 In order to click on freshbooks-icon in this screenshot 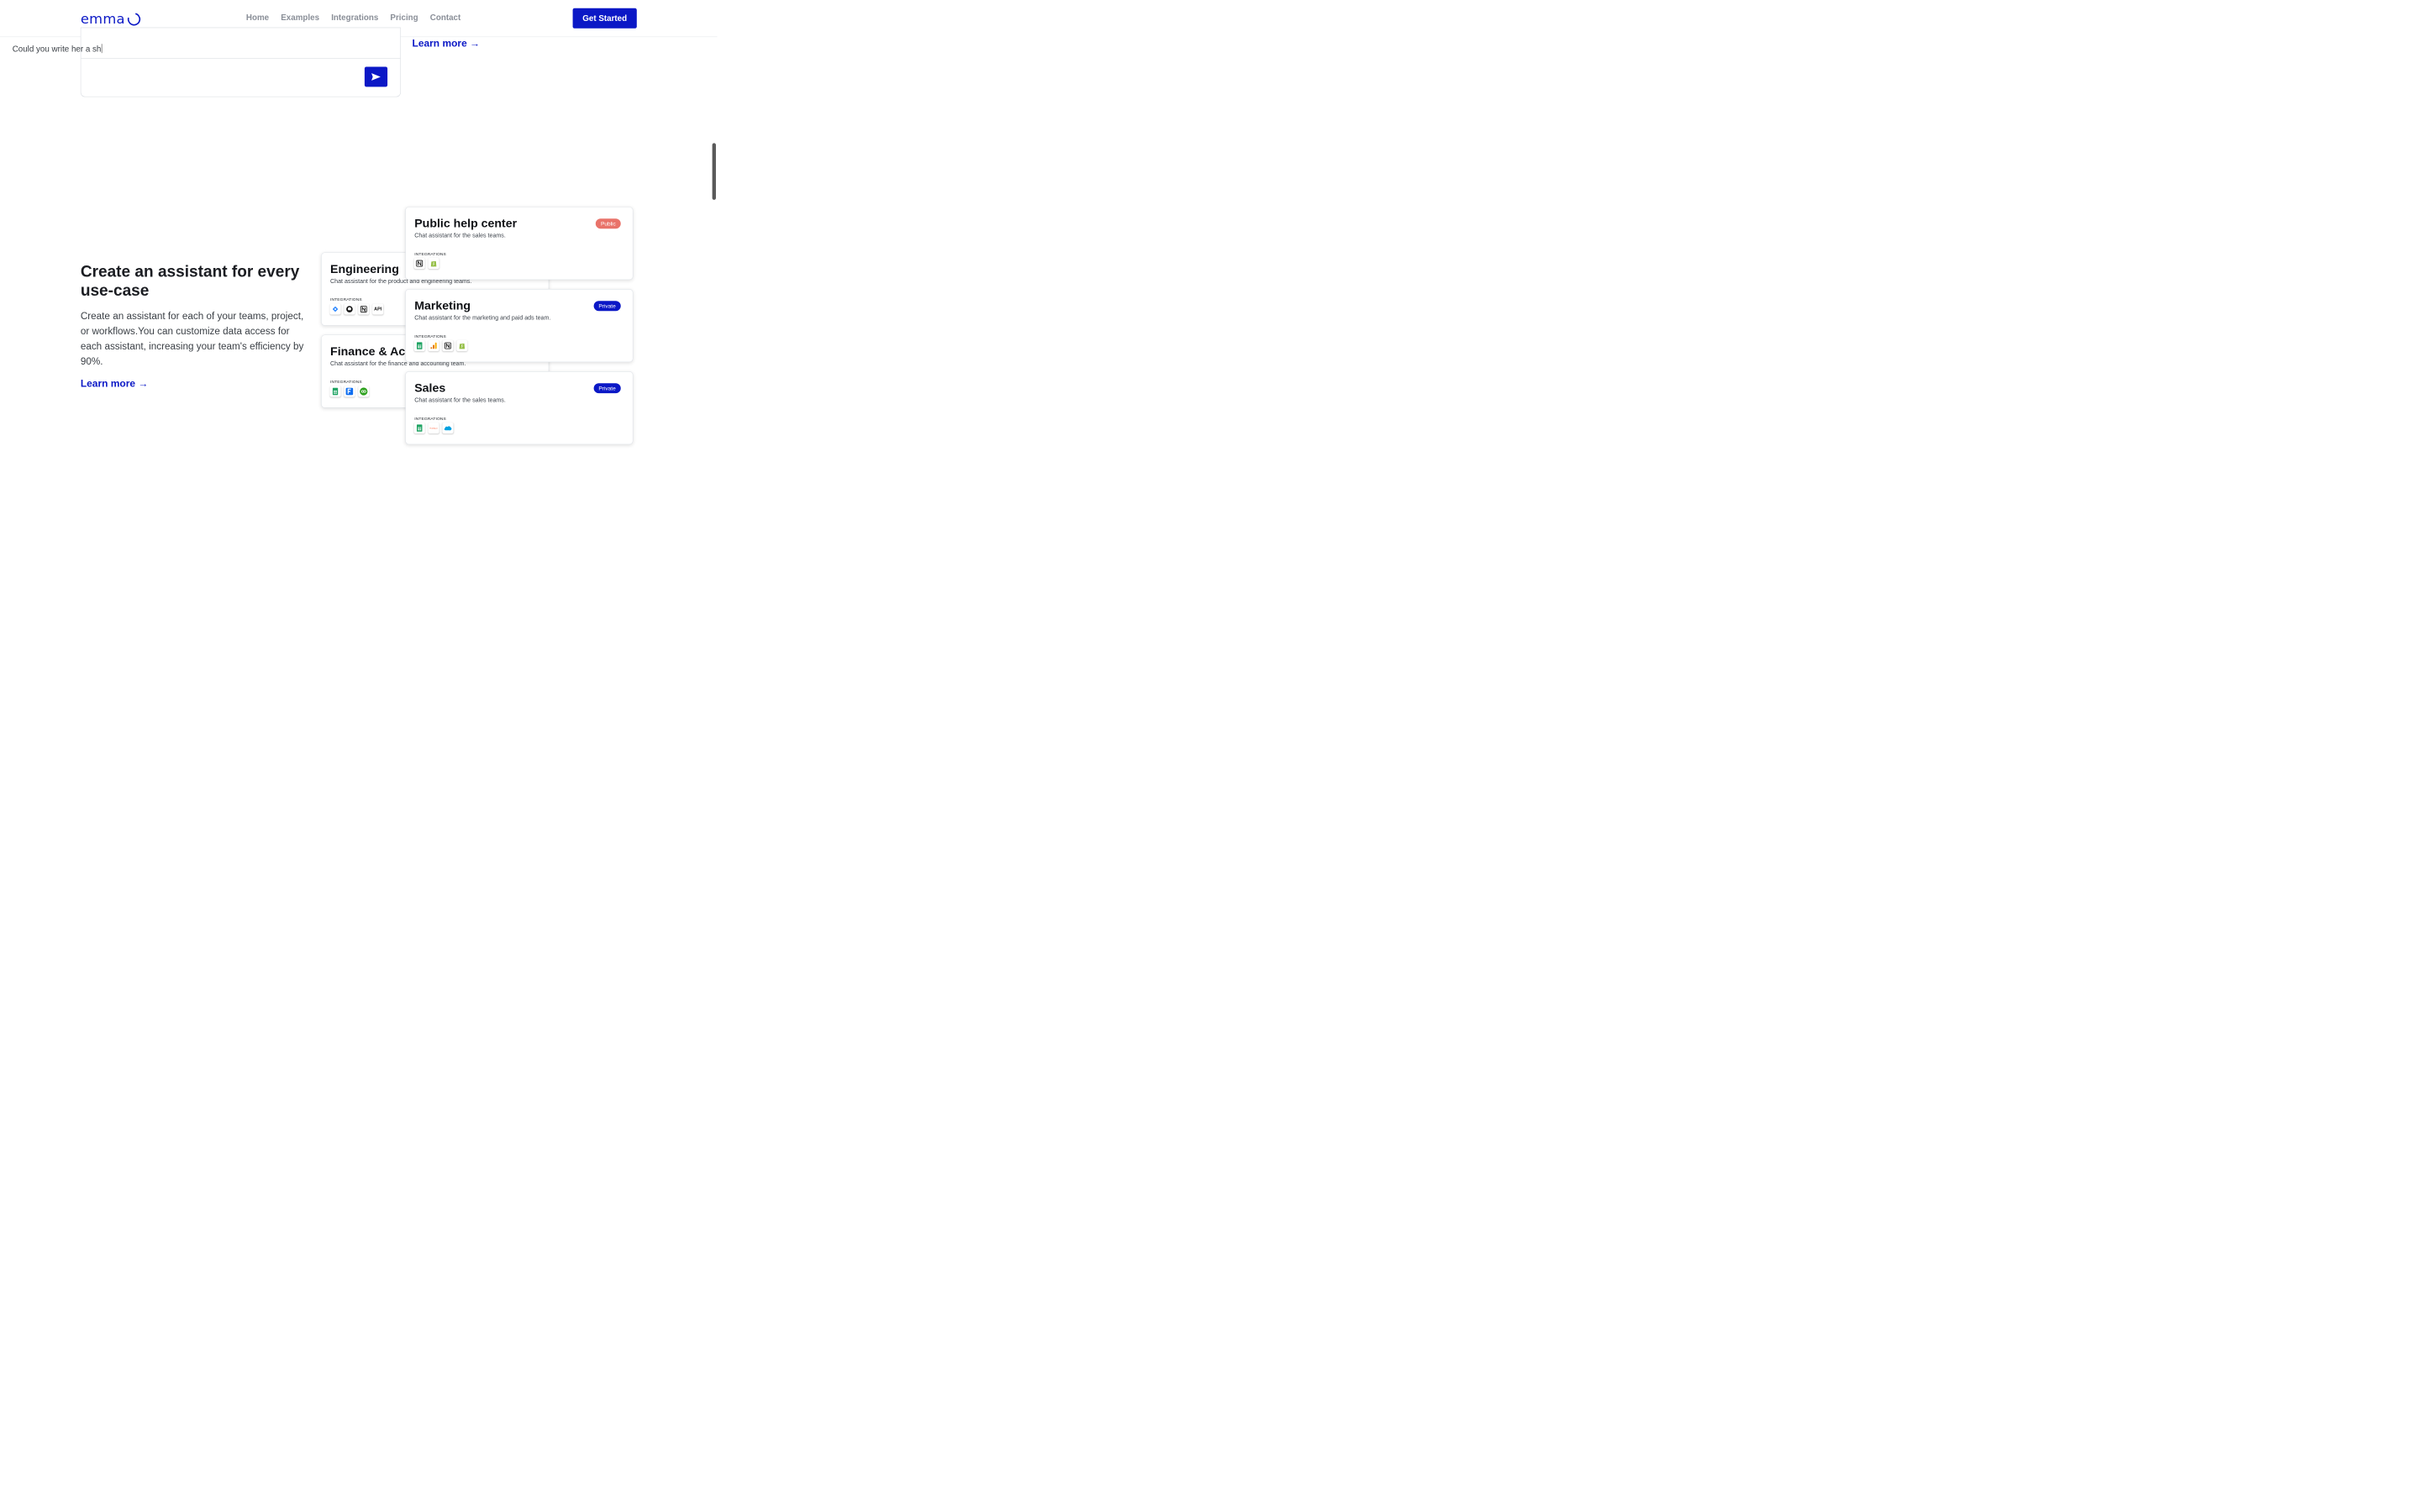, I will do `click(349, 391)`.